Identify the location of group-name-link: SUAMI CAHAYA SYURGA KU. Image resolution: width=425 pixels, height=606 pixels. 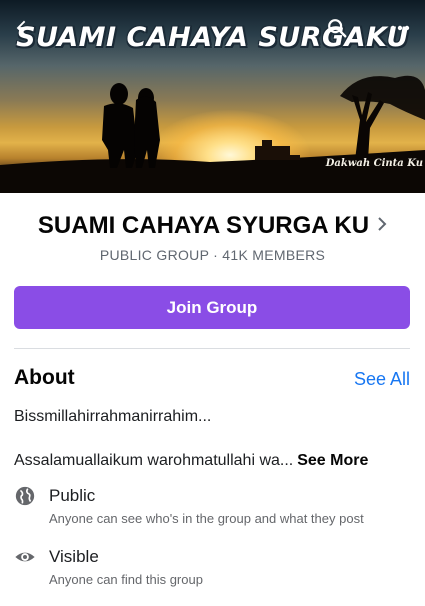
(212, 225).